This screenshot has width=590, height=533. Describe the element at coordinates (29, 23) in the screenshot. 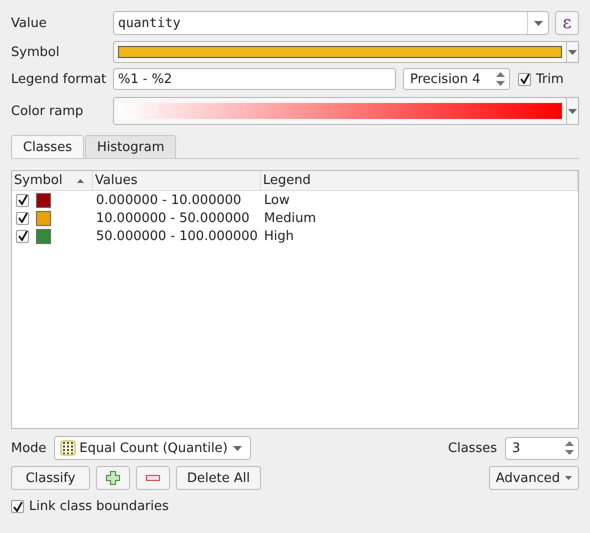

I see `value-label: Value` at that location.